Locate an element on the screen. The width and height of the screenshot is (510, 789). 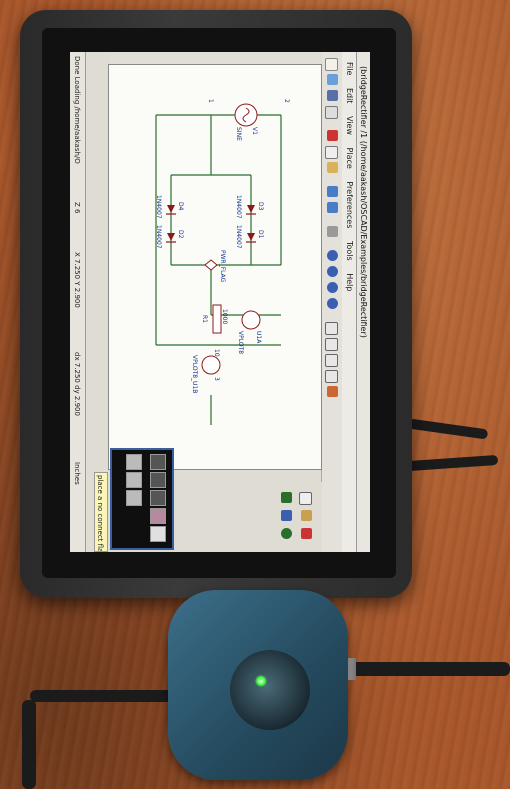
label-u1a-part: VPLOT8 is located at coordinates (240, 342).